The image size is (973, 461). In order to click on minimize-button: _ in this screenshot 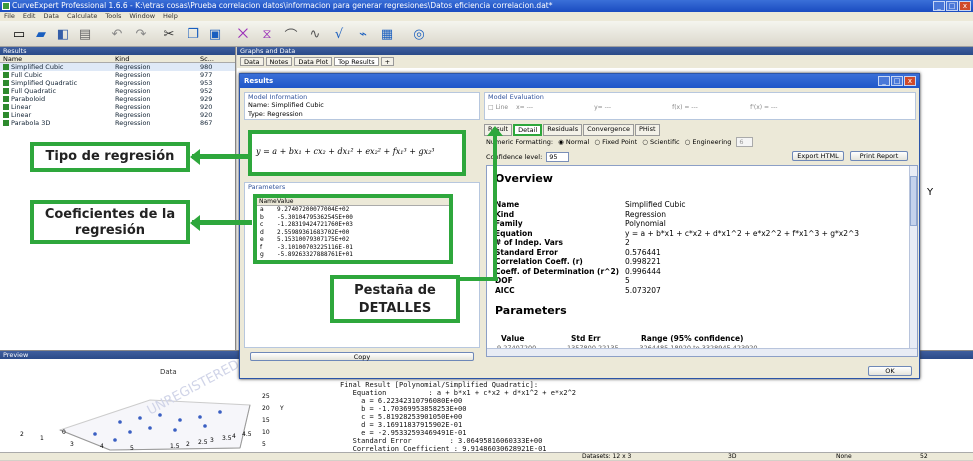, I will do `click(939, 6)`.